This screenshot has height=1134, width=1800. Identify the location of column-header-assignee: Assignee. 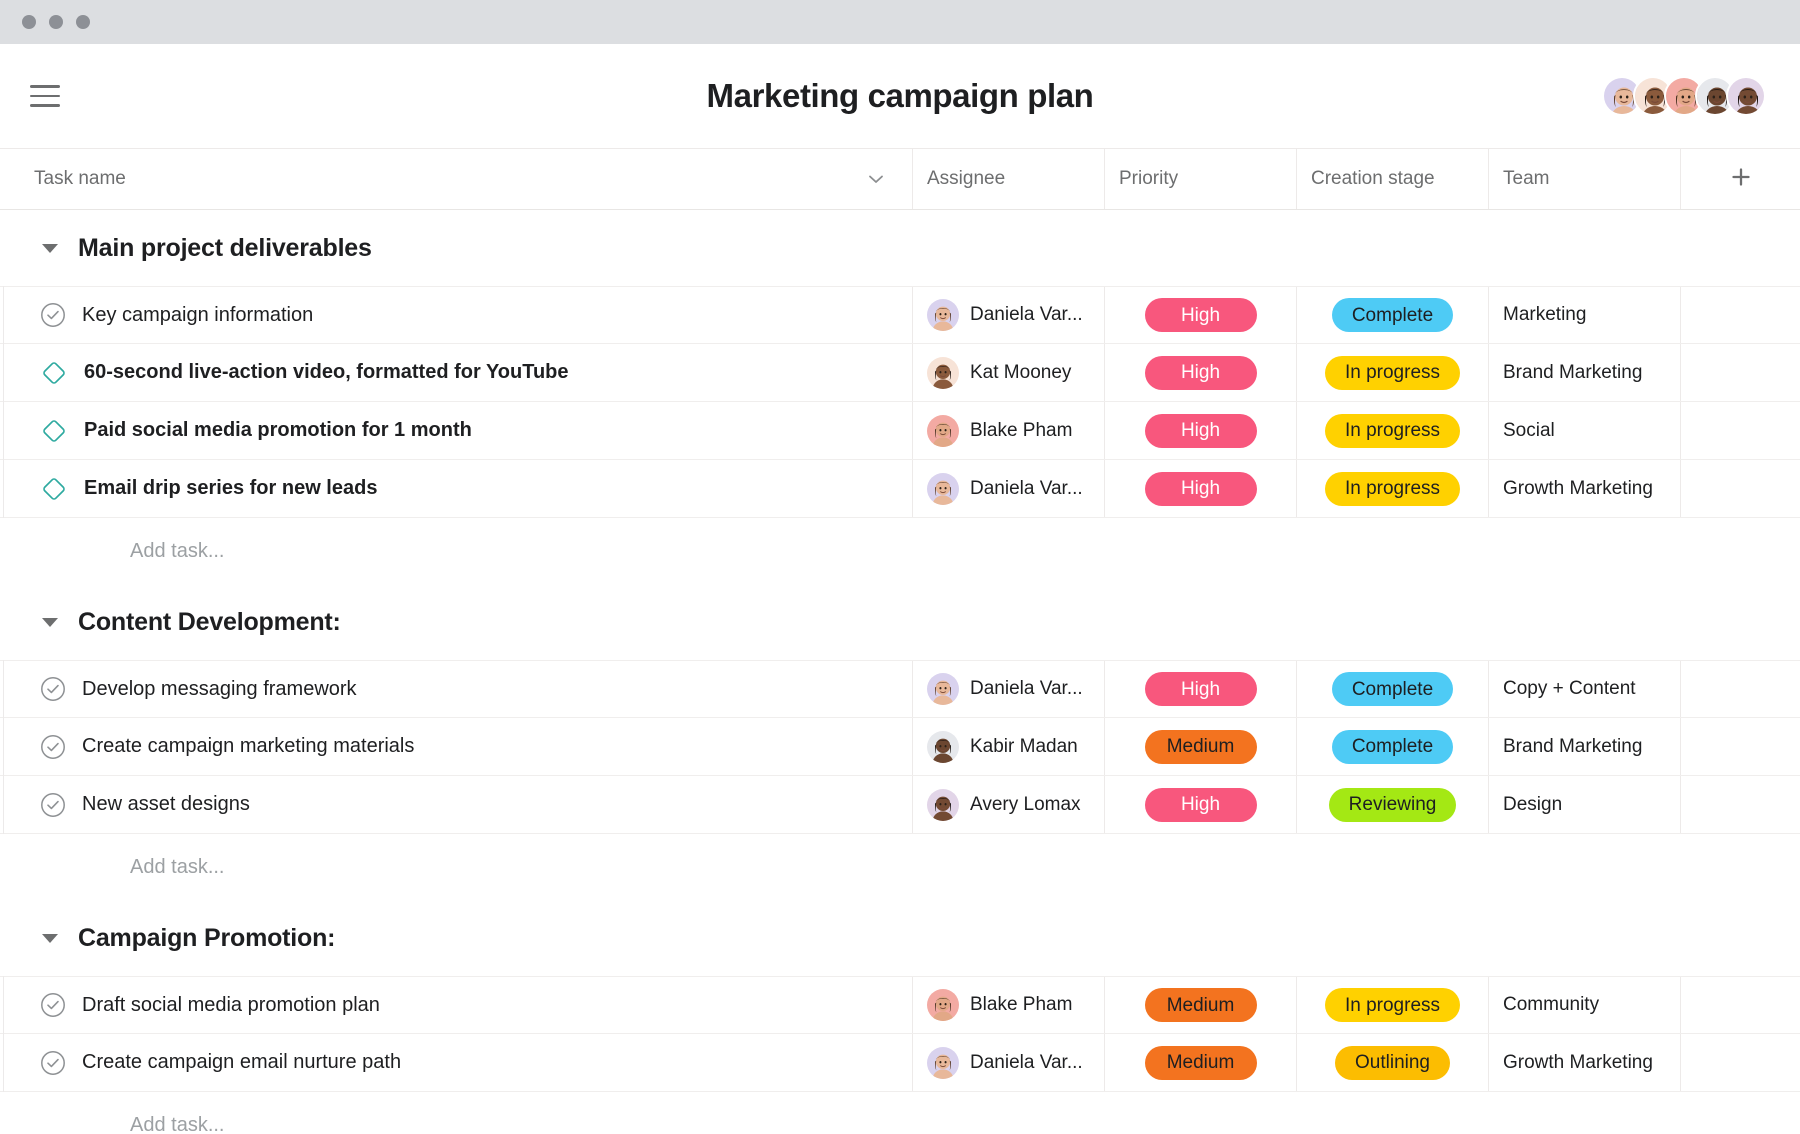
(1008, 179).